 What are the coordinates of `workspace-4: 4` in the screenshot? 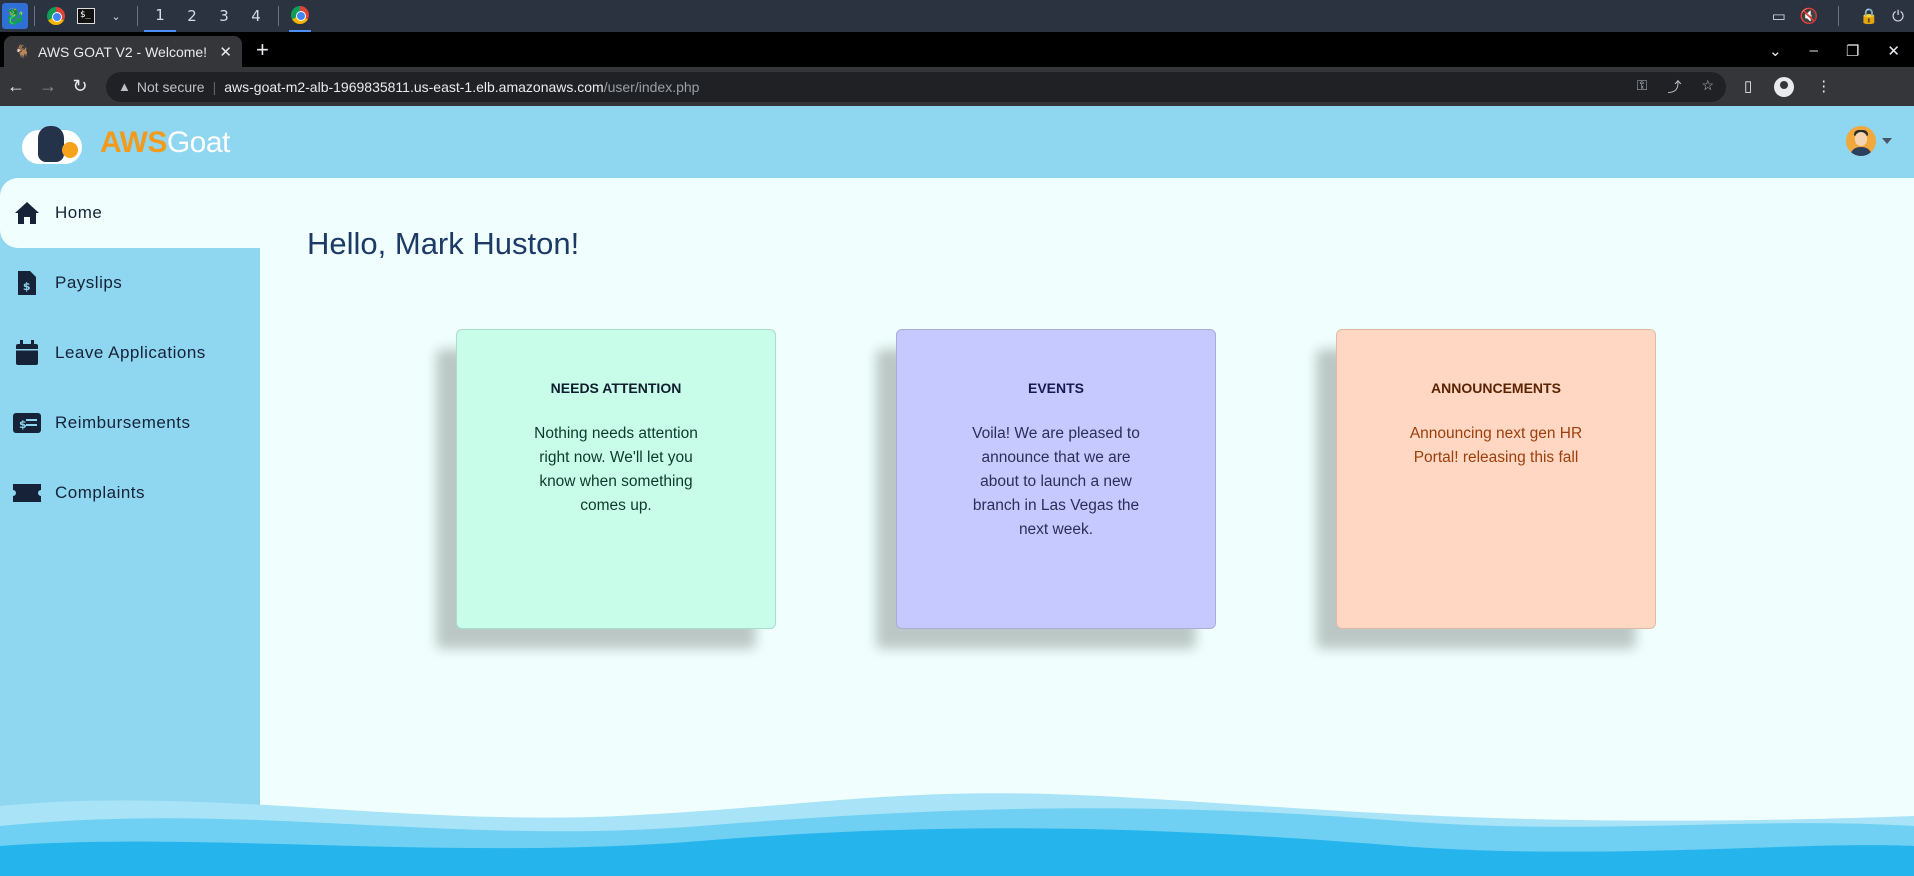 It's located at (256, 16).